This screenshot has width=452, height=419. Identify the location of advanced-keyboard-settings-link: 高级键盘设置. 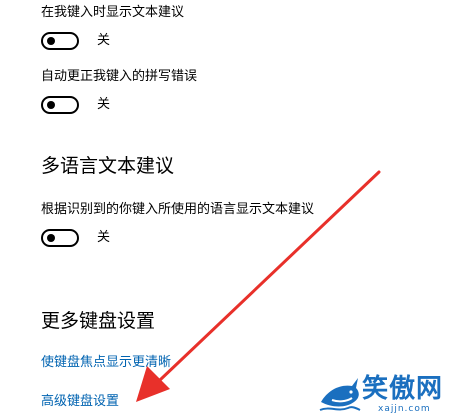
(80, 402).